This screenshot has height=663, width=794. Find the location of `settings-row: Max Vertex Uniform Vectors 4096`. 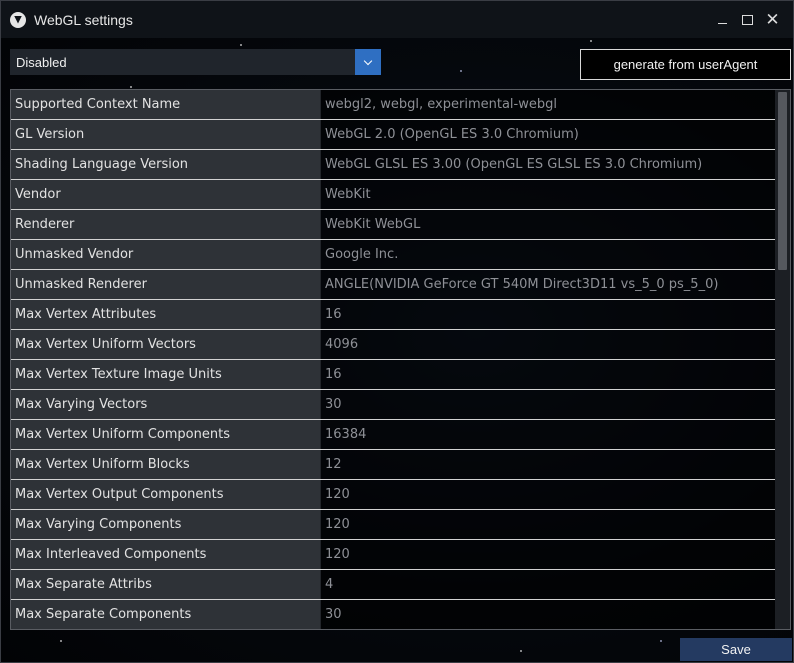

settings-row: Max Vertex Uniform Vectors 4096 is located at coordinates (393, 345).